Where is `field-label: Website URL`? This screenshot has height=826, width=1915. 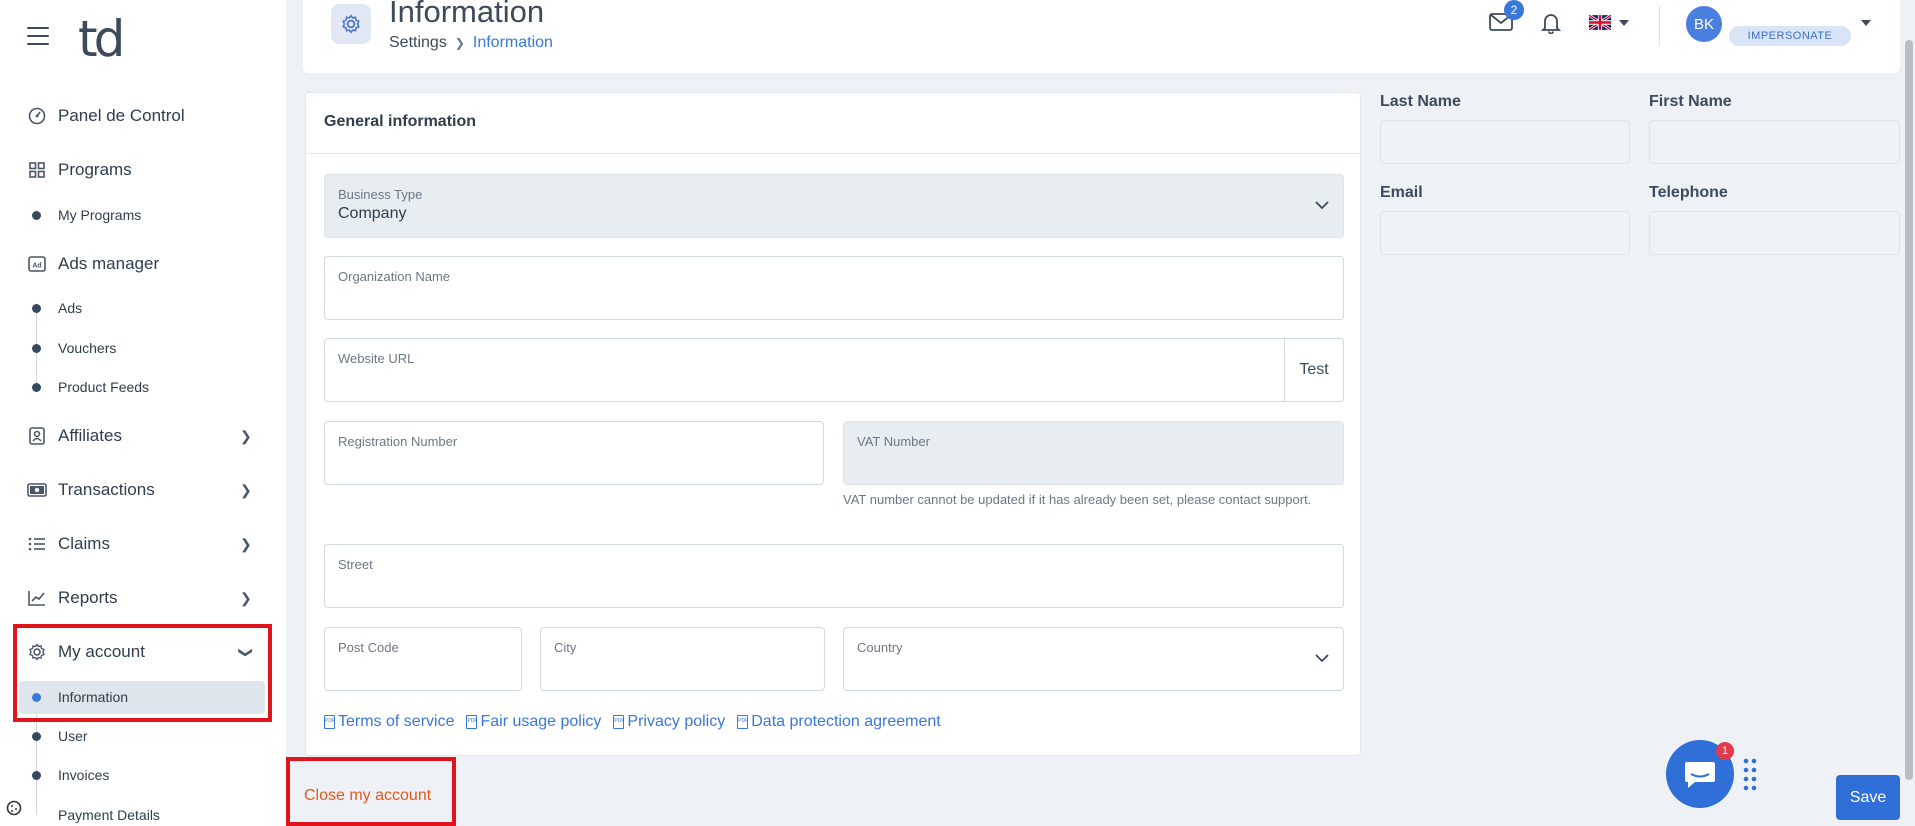
field-label: Website URL is located at coordinates (376, 358).